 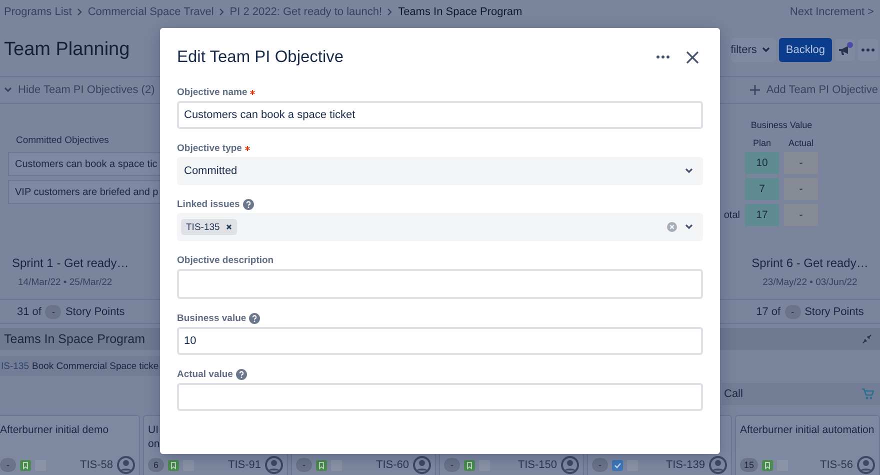 I want to click on issue-key: TIS-58, so click(x=96, y=465).